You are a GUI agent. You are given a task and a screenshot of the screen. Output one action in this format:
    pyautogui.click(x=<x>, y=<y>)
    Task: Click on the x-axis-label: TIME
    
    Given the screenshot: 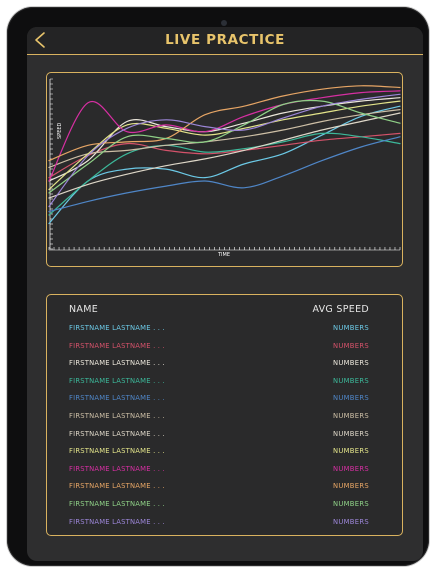 What is the action you would take?
    pyautogui.click(x=223, y=255)
    